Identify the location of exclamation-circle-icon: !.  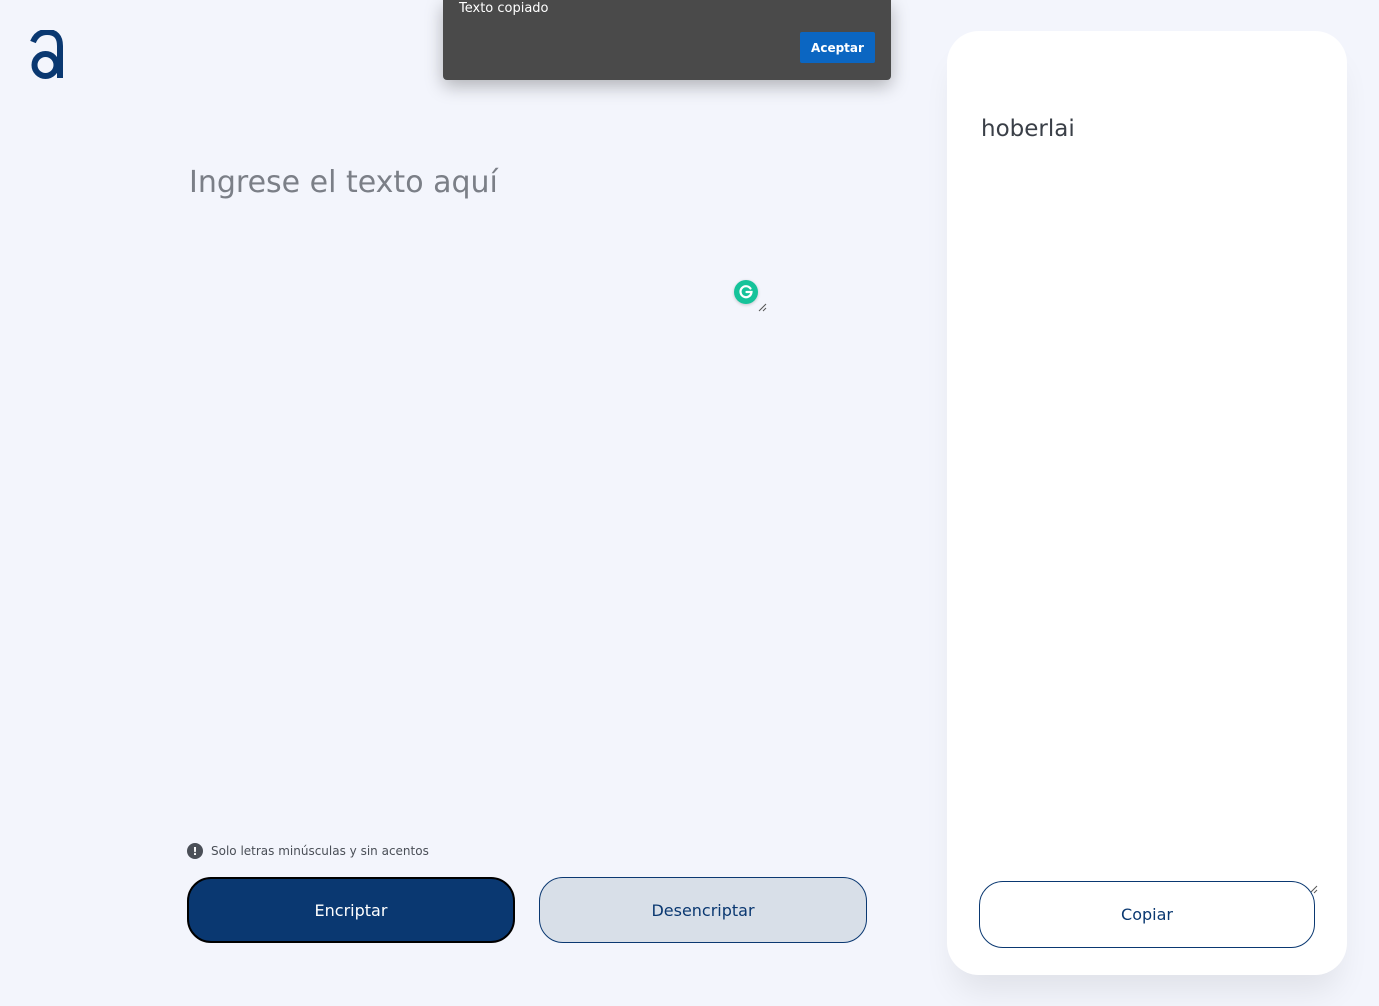
(195, 851).